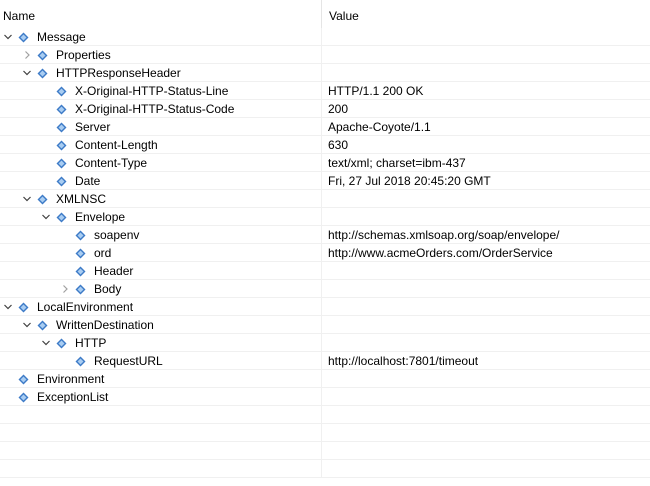 This screenshot has width=650, height=486. What do you see at coordinates (338, 145) in the screenshot?
I see `tree-node-value: 630` at bounding box center [338, 145].